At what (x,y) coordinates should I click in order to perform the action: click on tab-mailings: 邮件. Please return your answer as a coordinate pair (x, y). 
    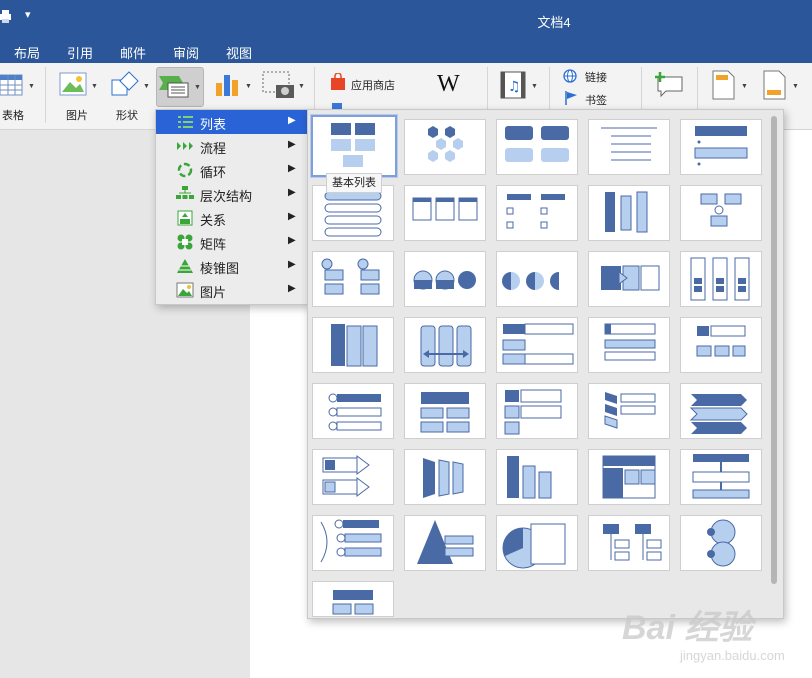
    Looking at the image, I should click on (133, 52).